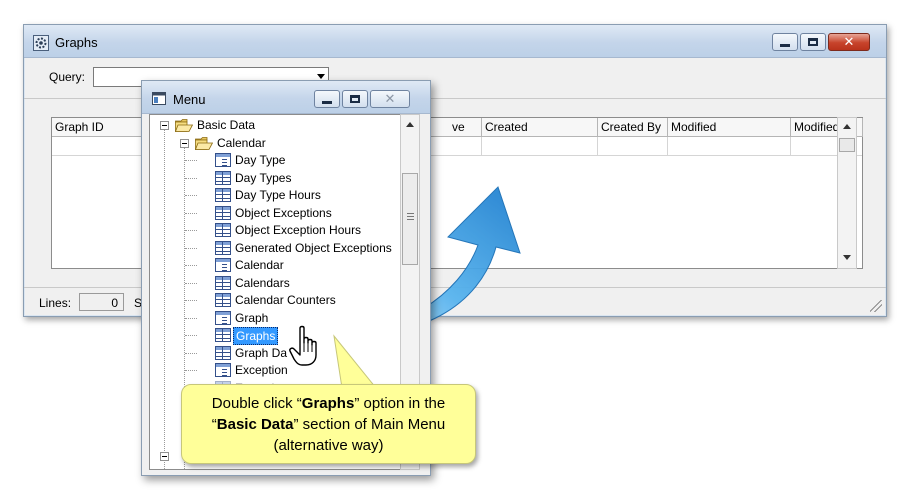 The height and width of the screenshot is (499, 910). I want to click on tree-item: Calendar Counters, so click(277, 300).